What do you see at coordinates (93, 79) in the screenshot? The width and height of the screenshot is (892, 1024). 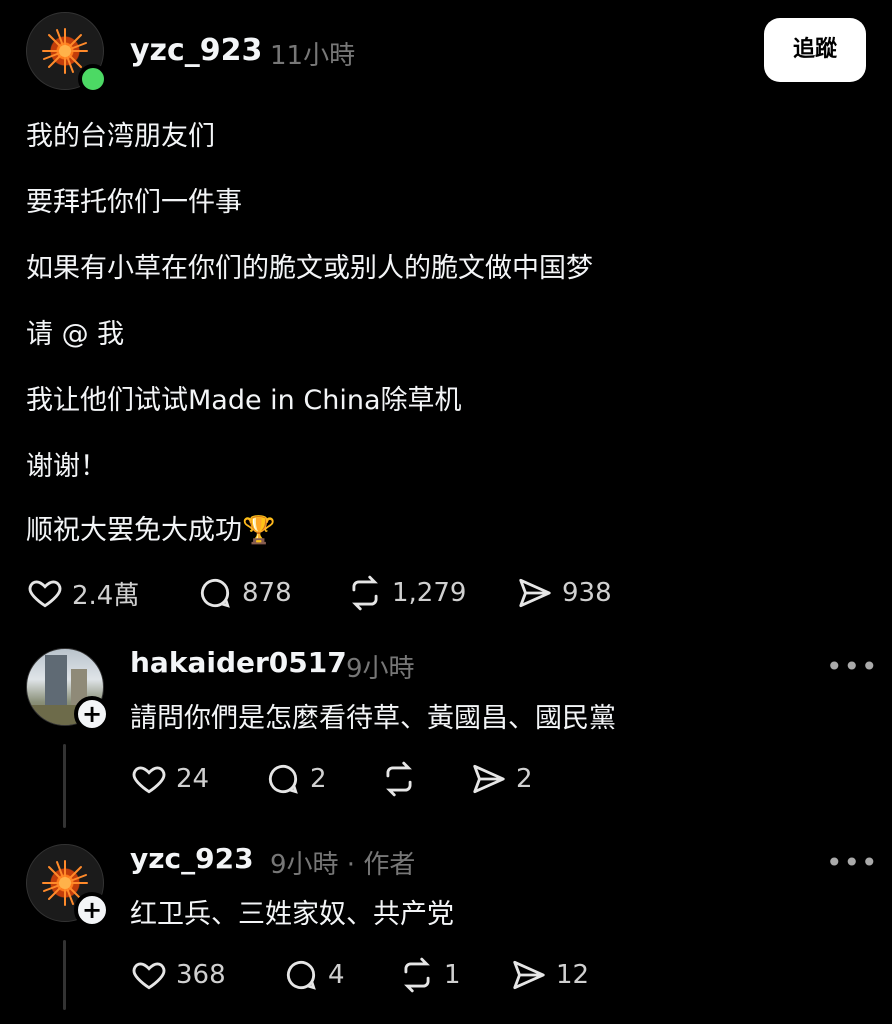 I see `online-status-dot` at bounding box center [93, 79].